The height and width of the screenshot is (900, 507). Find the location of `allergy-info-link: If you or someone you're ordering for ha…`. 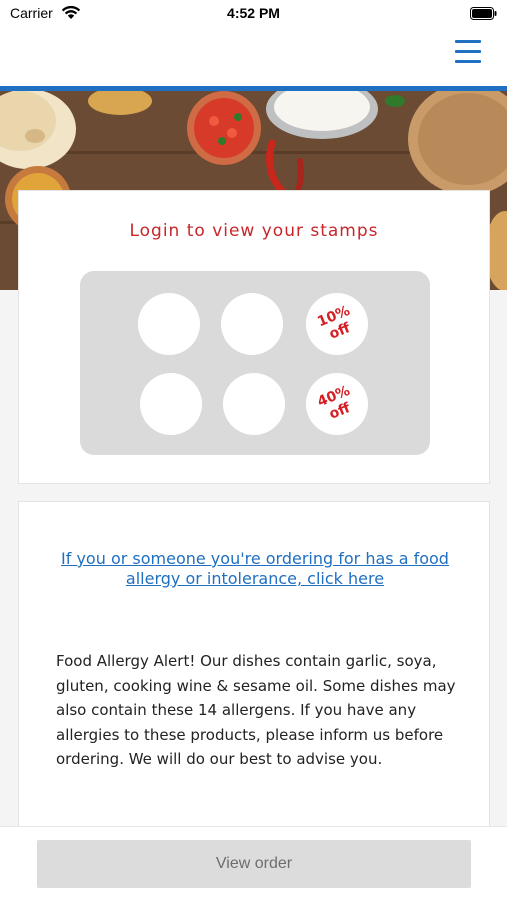

allergy-info-link: If you or someone you're ordering for ha… is located at coordinates (255, 569).